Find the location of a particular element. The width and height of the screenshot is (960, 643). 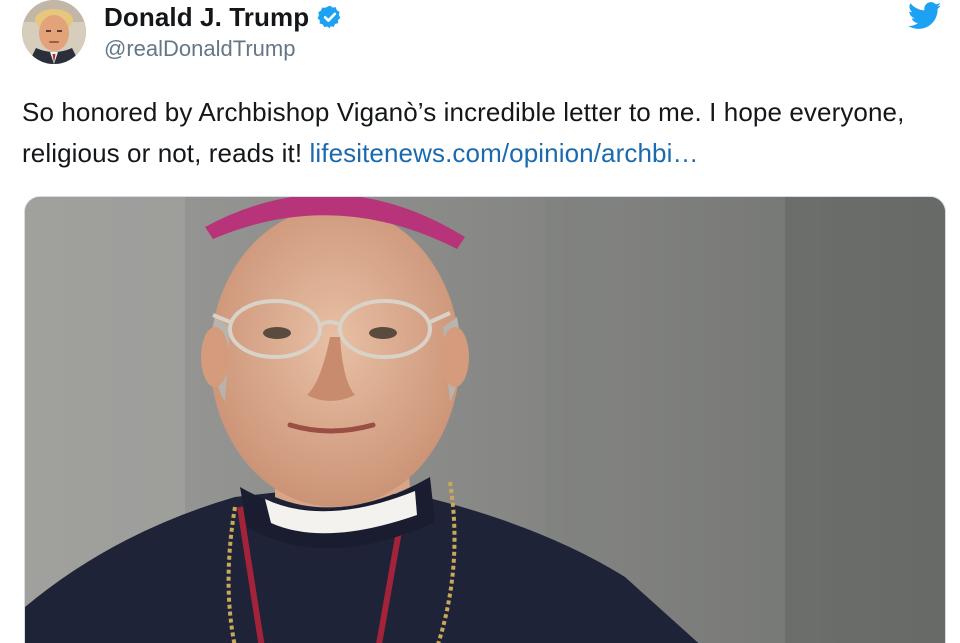

author-name-row: Donald J. Trump is located at coordinates (223, 17).